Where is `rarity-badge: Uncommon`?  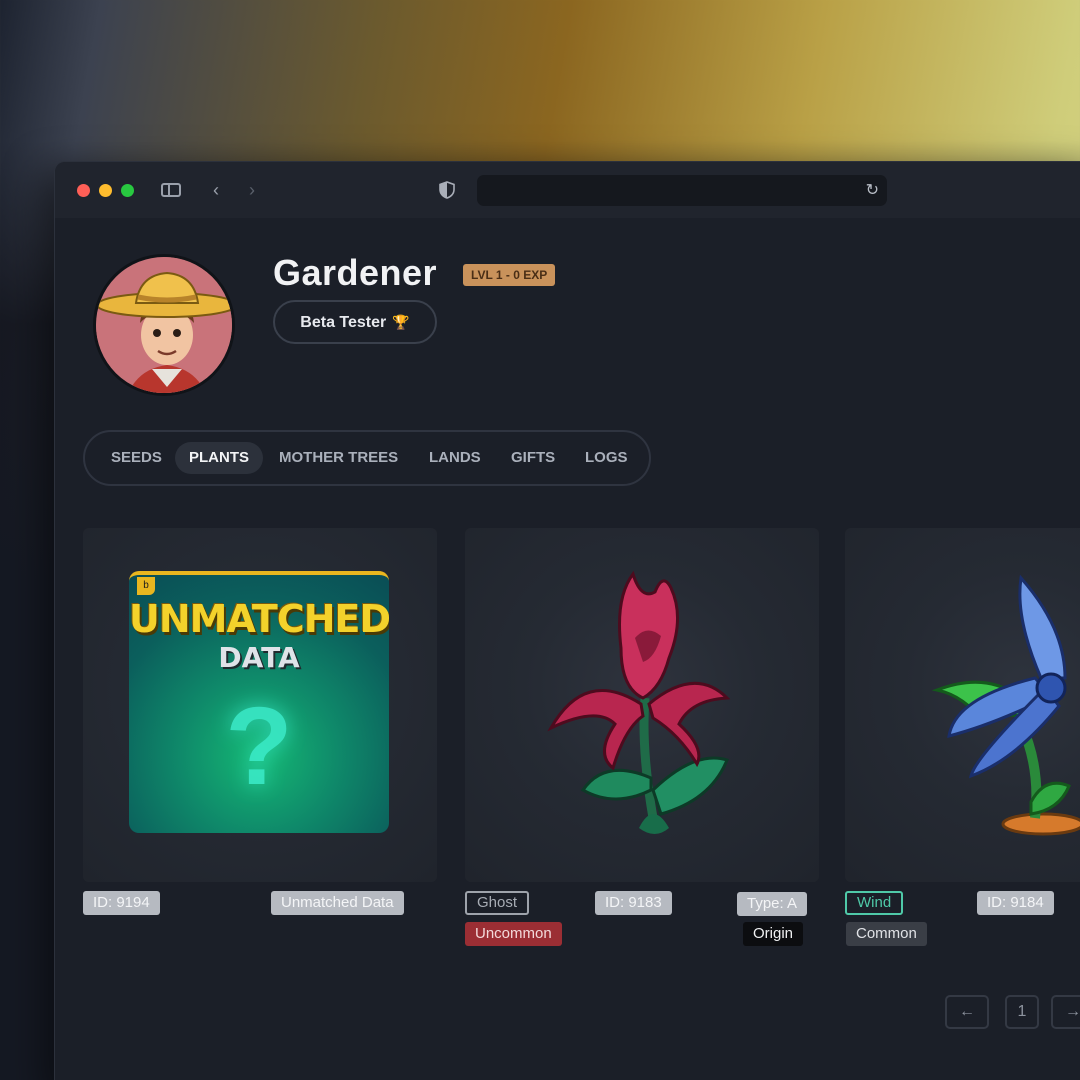 rarity-badge: Uncommon is located at coordinates (513, 934).